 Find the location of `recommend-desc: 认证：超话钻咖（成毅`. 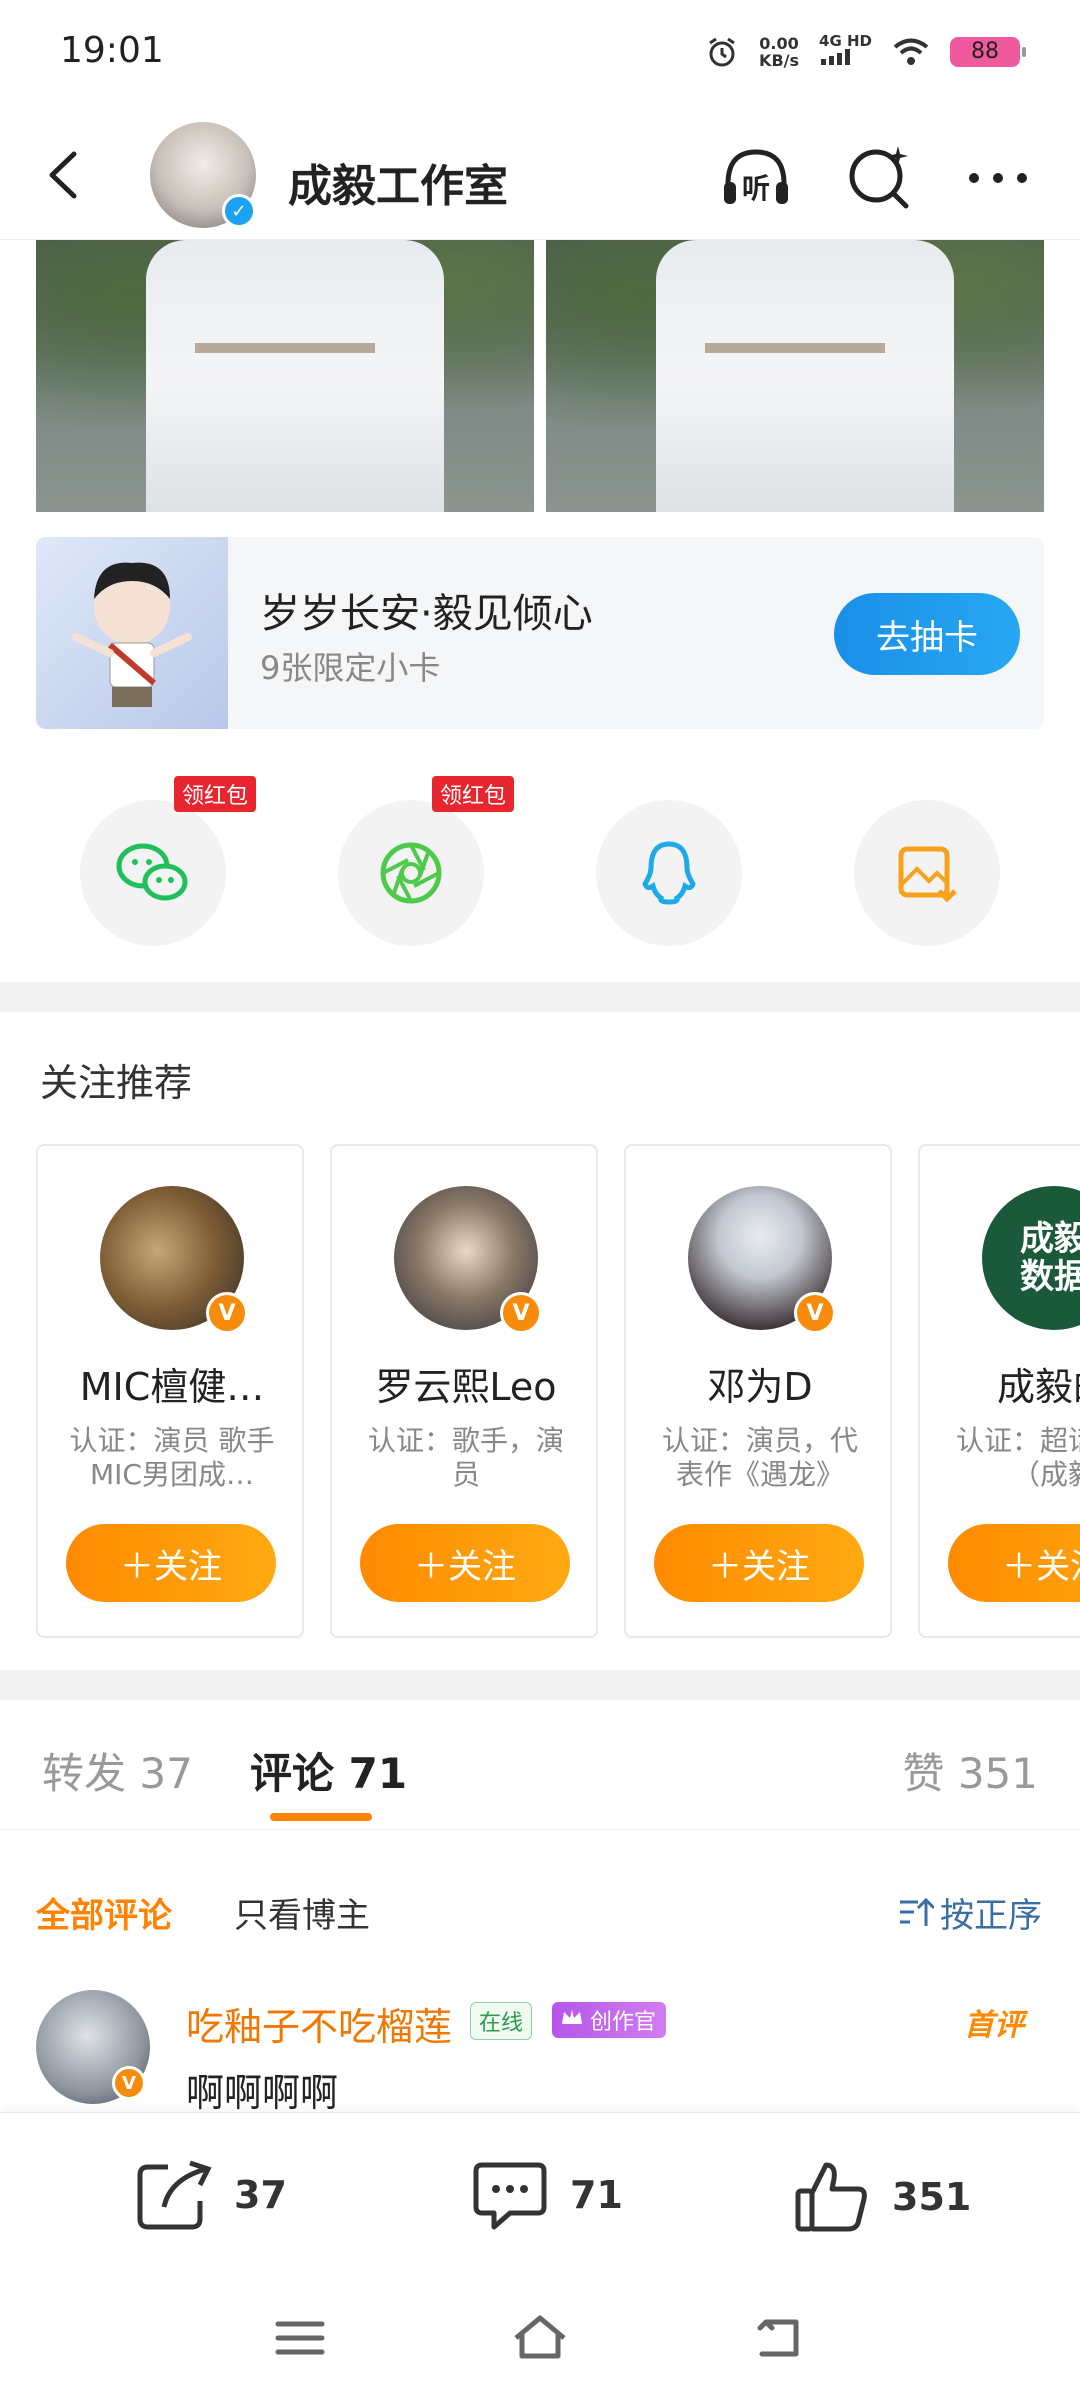

recommend-desc: 认证：超话钻咖（成毅 is located at coordinates (1017, 1457).